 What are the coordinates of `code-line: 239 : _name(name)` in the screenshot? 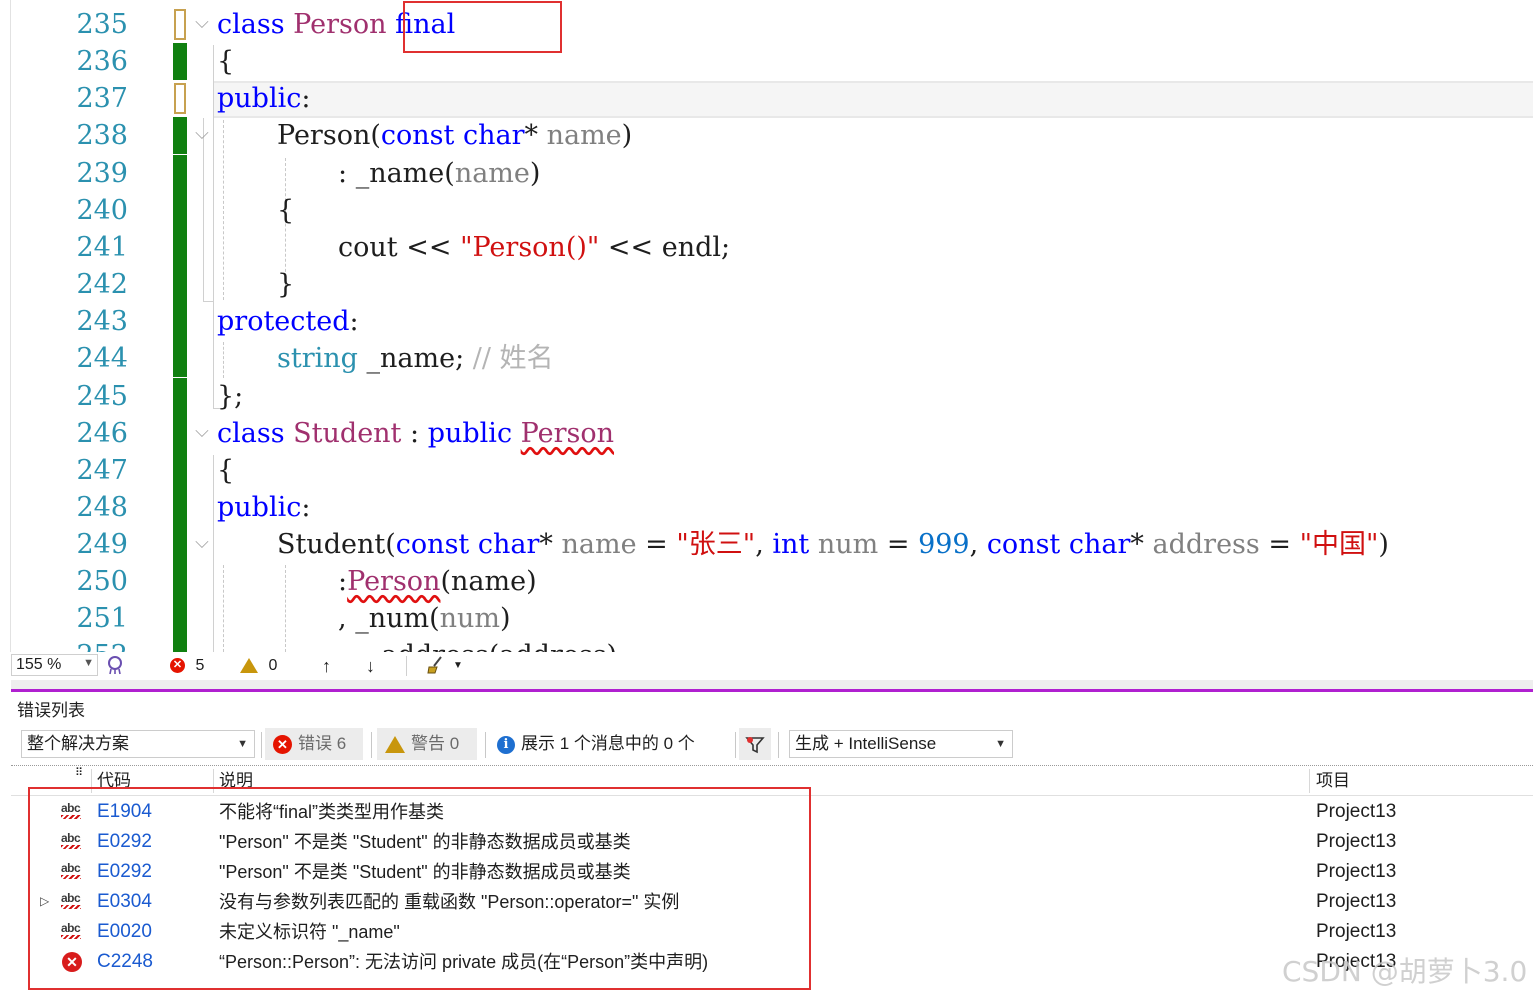 It's located at (766, 173).